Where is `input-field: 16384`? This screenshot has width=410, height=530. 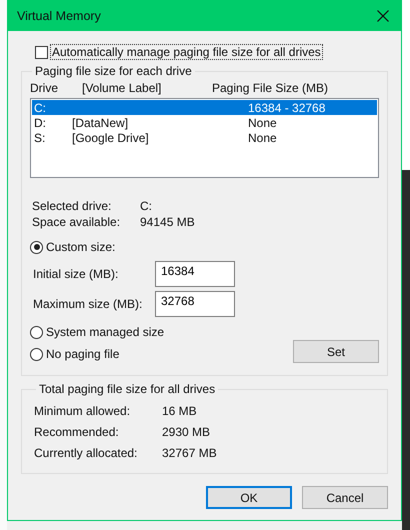
input-field: 16384 is located at coordinates (195, 274).